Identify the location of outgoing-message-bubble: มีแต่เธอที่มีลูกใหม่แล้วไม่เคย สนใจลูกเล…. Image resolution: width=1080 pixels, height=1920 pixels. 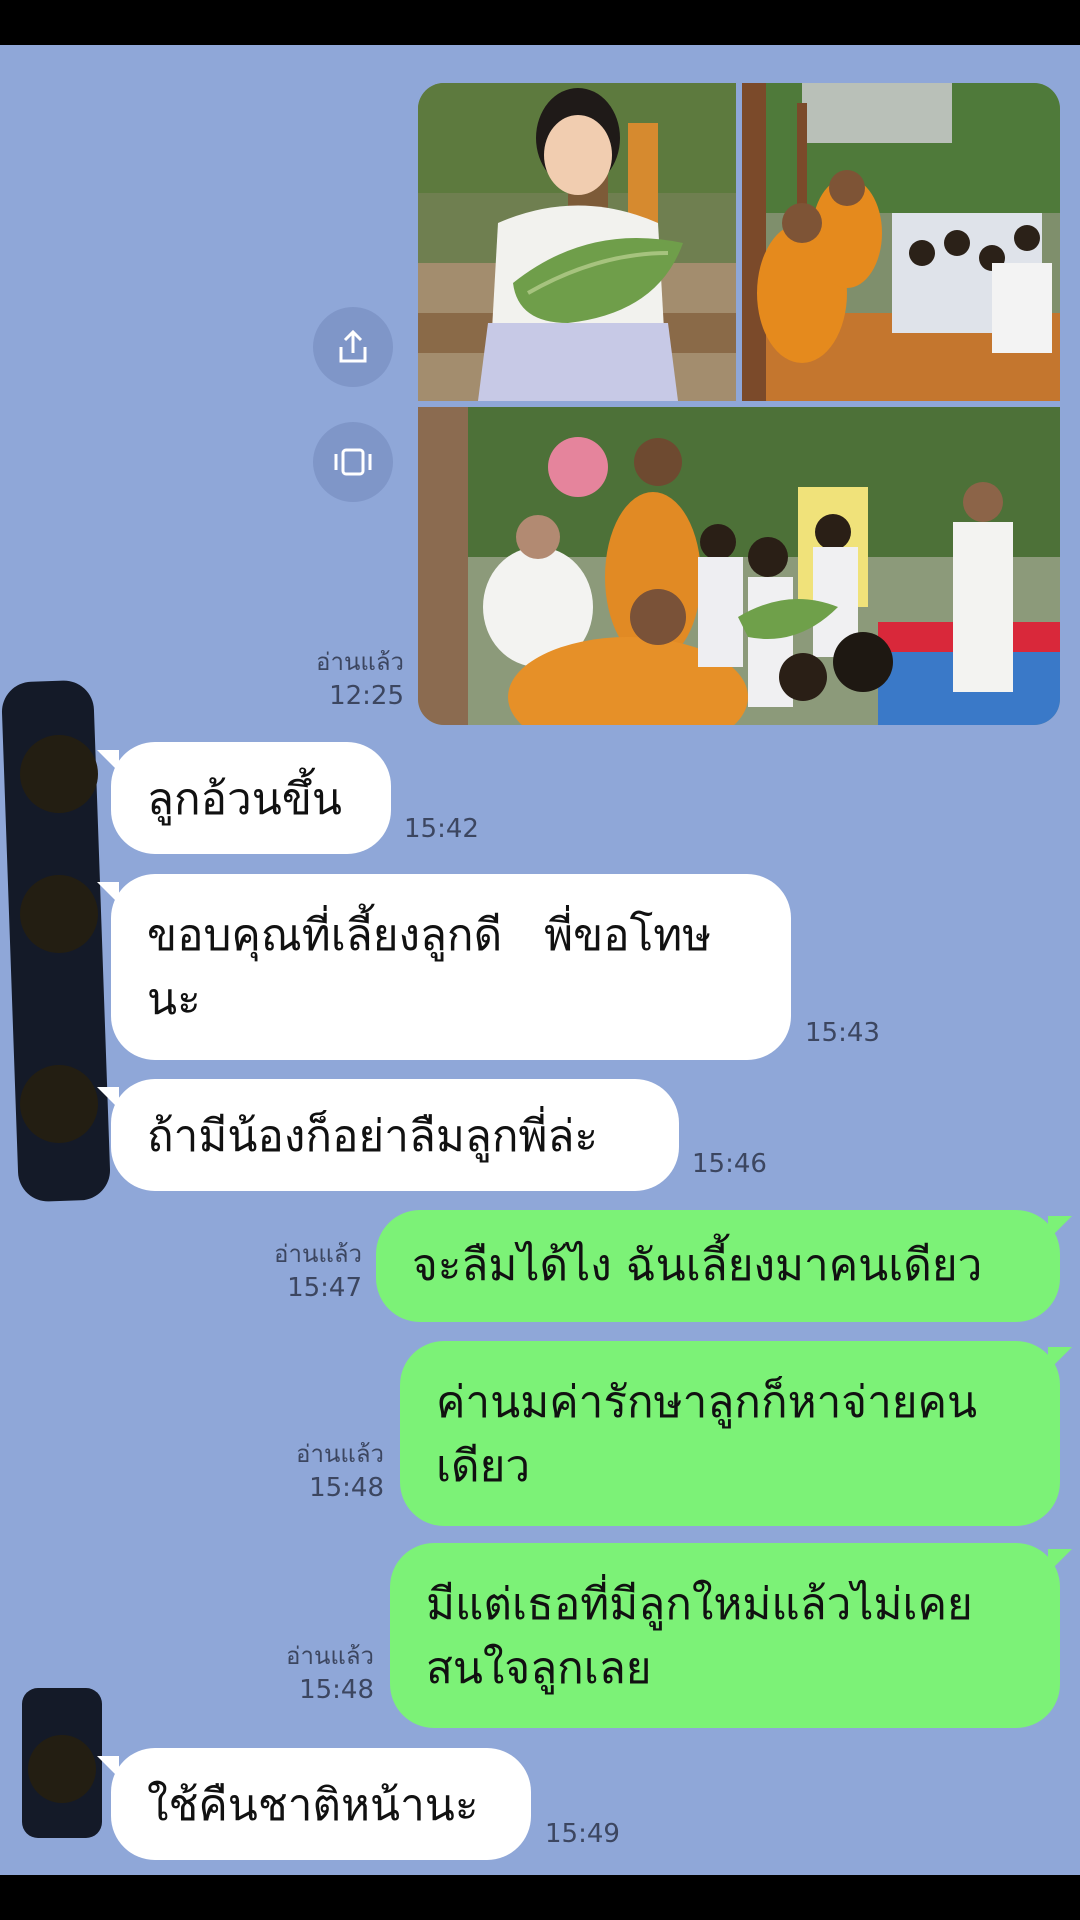
(731, 1635).